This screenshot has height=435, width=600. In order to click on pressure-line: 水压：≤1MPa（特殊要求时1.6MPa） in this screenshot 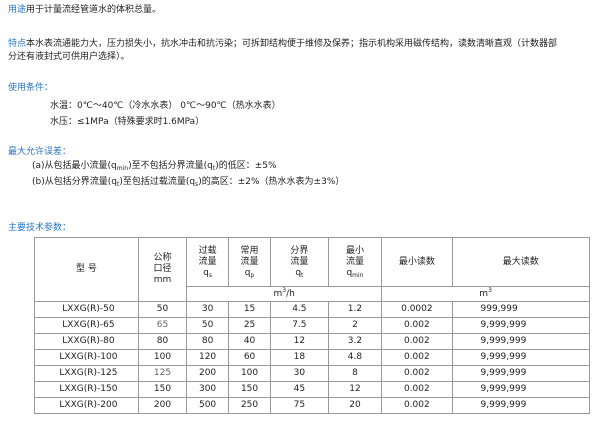, I will do `click(127, 122)`.